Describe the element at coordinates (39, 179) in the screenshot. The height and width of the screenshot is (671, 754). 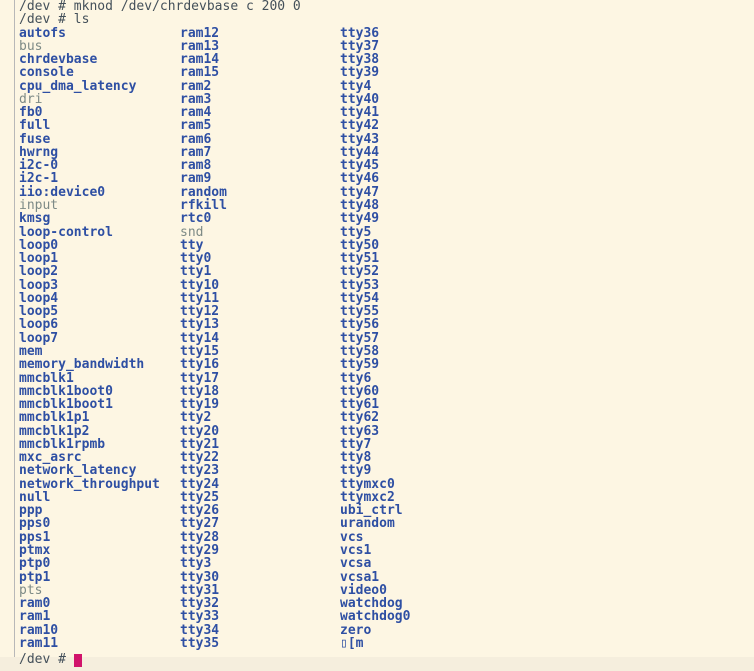
I see `ls-entry: i2c-1` at that location.